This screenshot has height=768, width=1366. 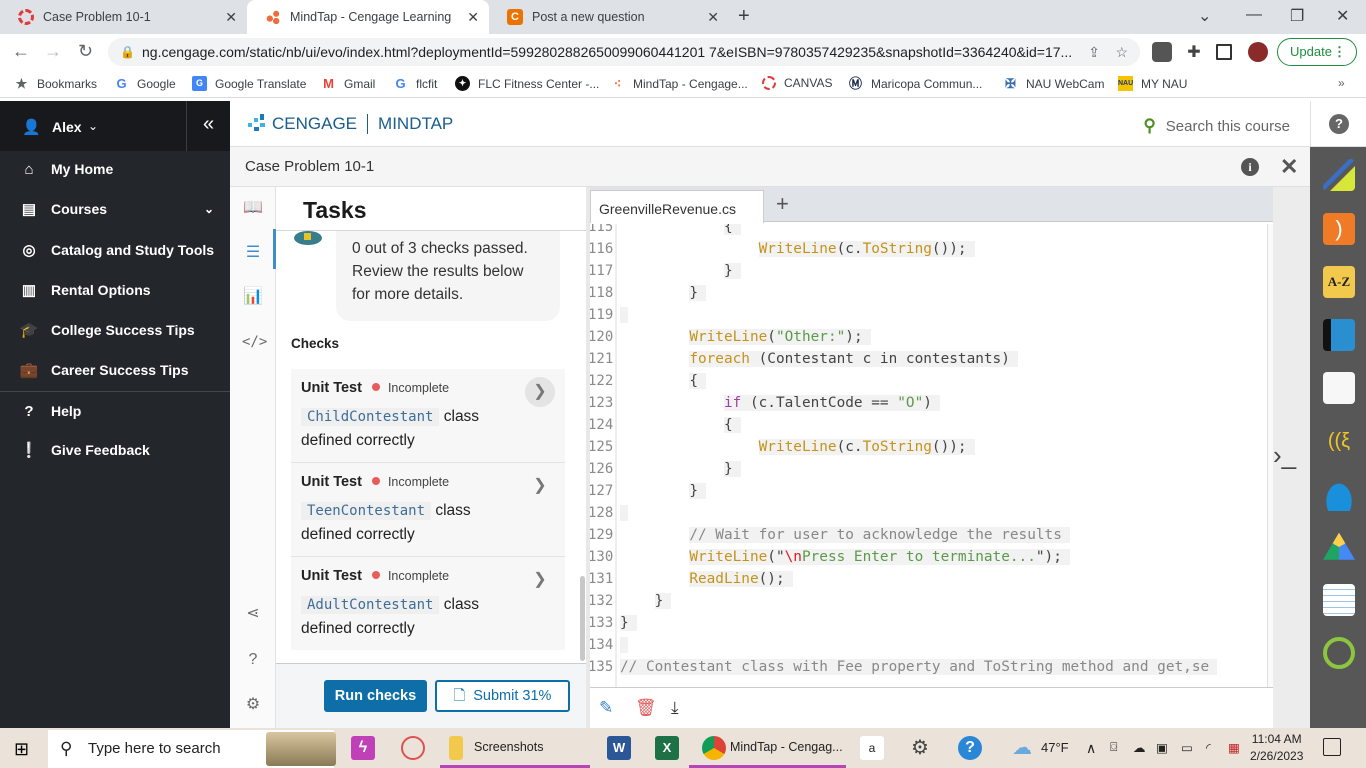 What do you see at coordinates (254, 342) in the screenshot?
I see `code-icon: </>` at bounding box center [254, 342].